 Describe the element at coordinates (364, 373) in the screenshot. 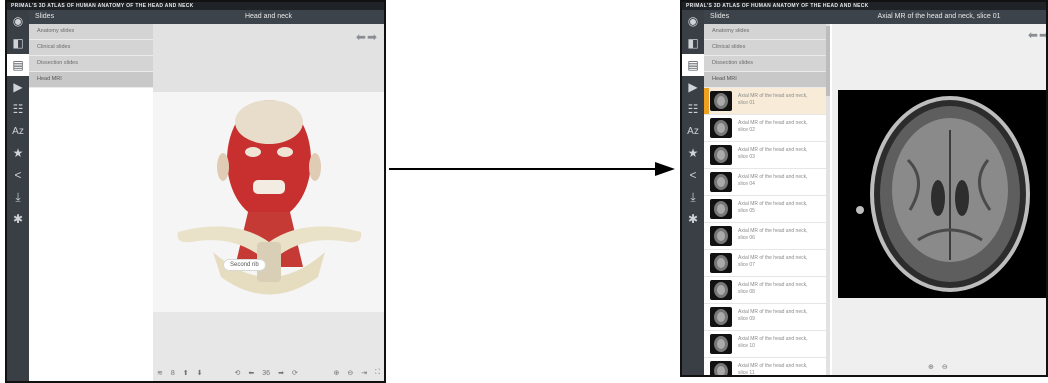

I see `reset-view-icon: ⇥` at that location.